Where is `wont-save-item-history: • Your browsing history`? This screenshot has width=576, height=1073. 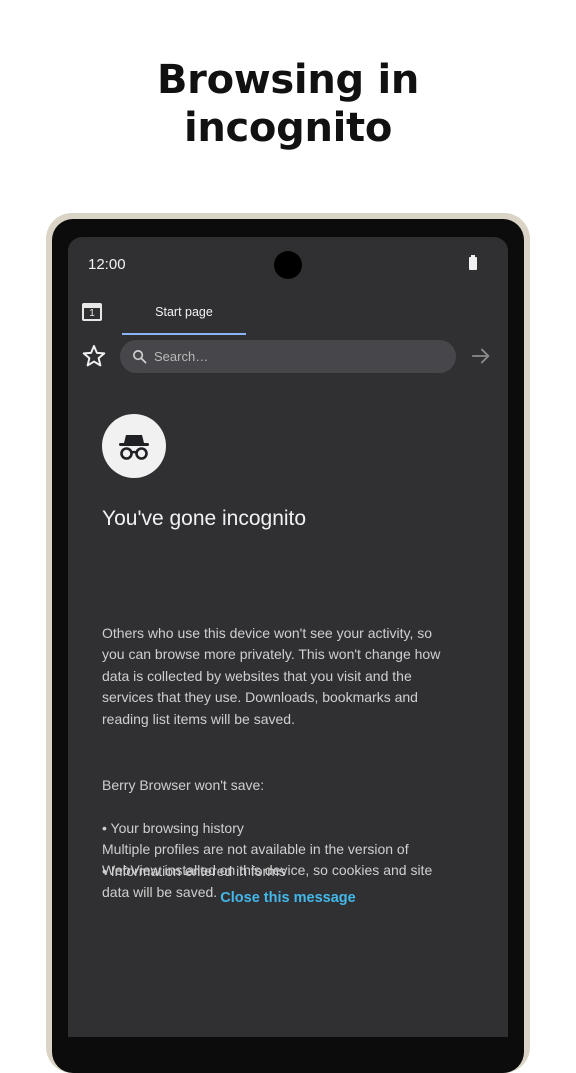 wont-save-item-history: • Your browsing history is located at coordinates (173, 828).